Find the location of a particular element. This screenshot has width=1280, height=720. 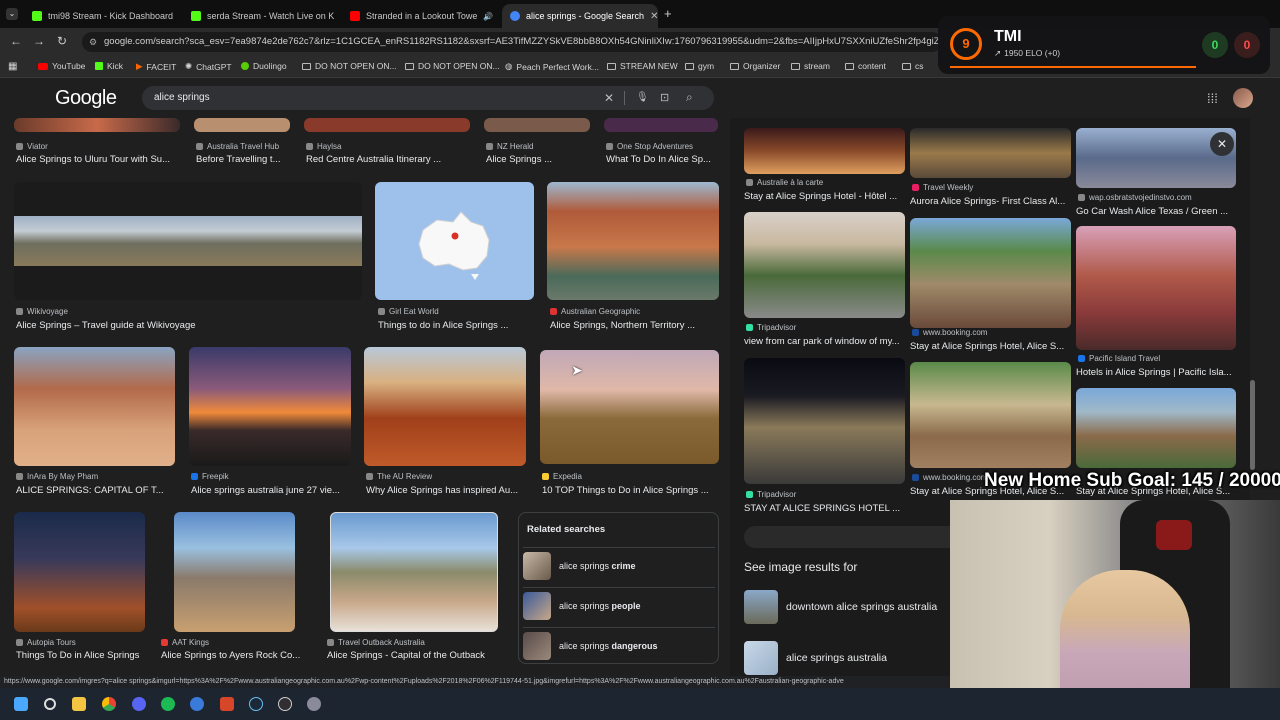

result-source: Travel Outback Australia is located at coordinates (417, 642).